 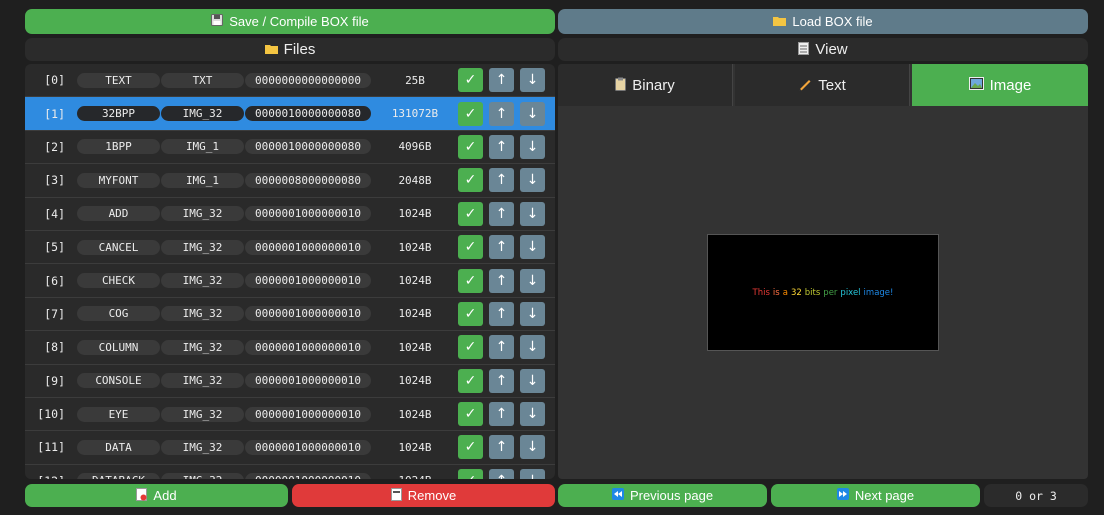 I want to click on previous-page-label: Previous page, so click(x=671, y=495).